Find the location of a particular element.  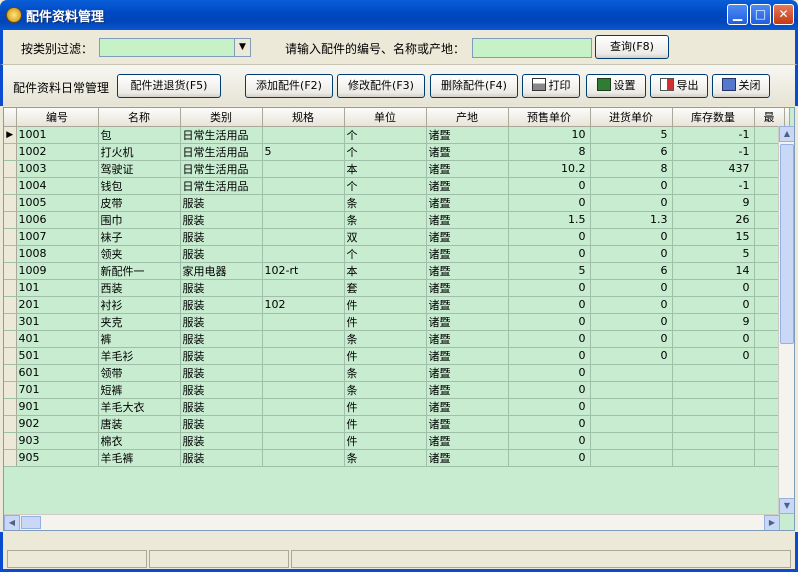

table-row: 1002 打火机 日常生活用品 5 个诸暨 8 6 -1 is located at coordinates (397, 152).